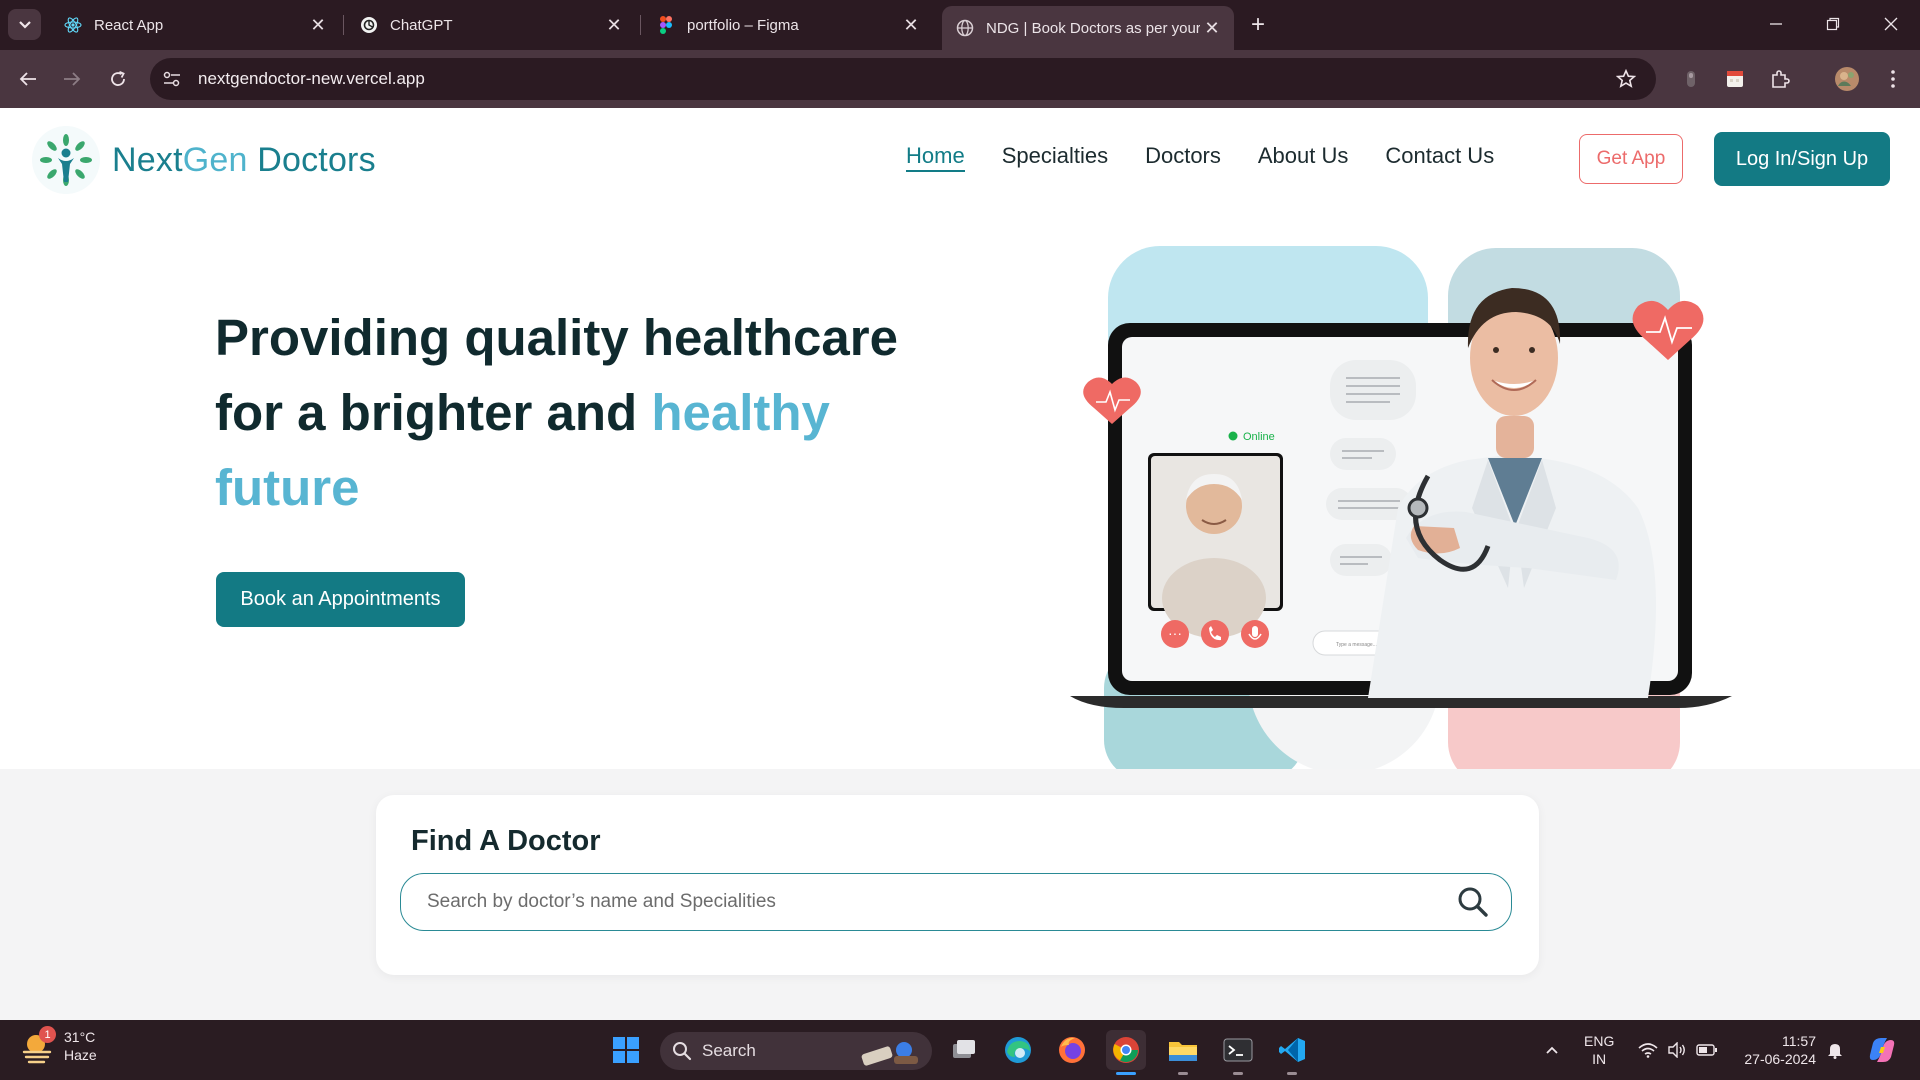  I want to click on site-logo: NextGen Doctors, so click(203, 160).